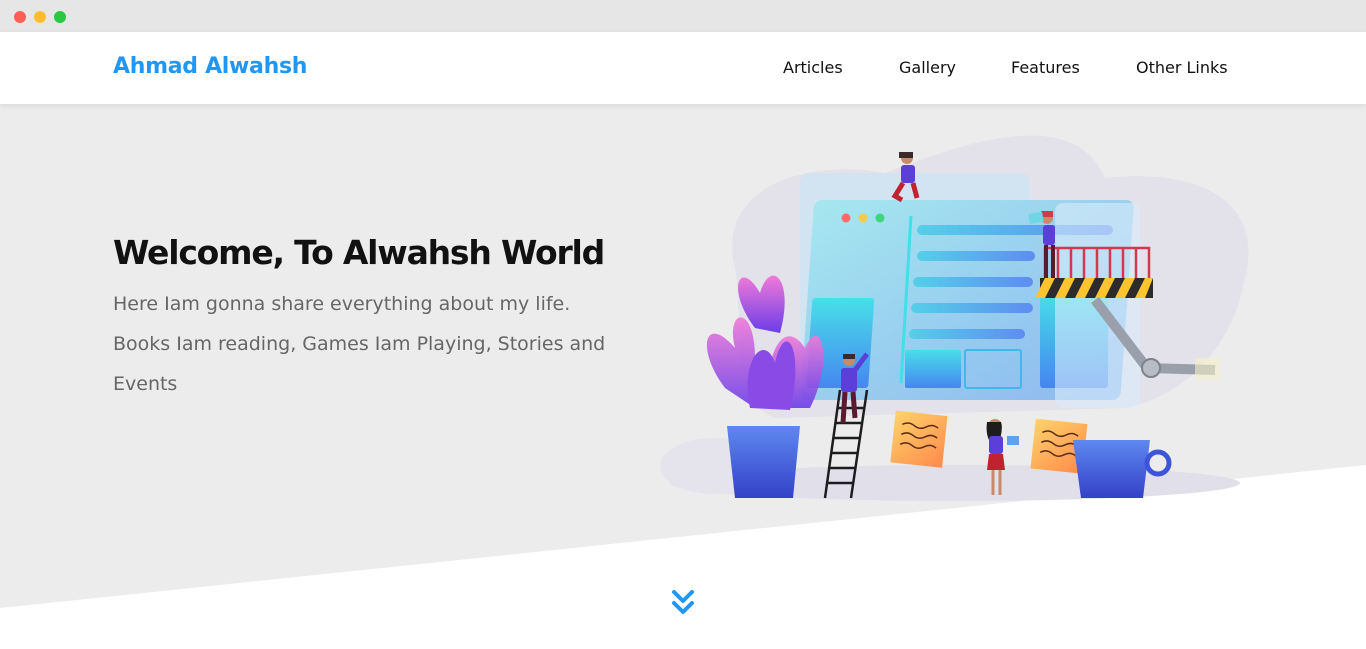 The width and height of the screenshot is (1366, 649). I want to click on maximize-window-icon, so click(60, 17).